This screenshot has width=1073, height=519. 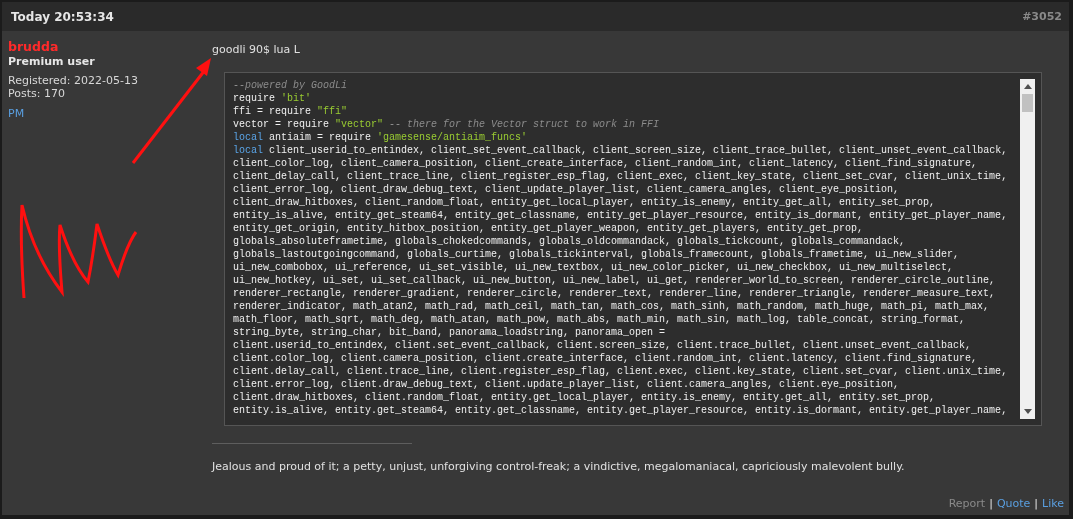 I want to click on code-line: client.userid_to_entindex, client.set_event_callback, client.screen_size, client.trace_bullet, client.unset_event_callback,, so click(x=602, y=345).